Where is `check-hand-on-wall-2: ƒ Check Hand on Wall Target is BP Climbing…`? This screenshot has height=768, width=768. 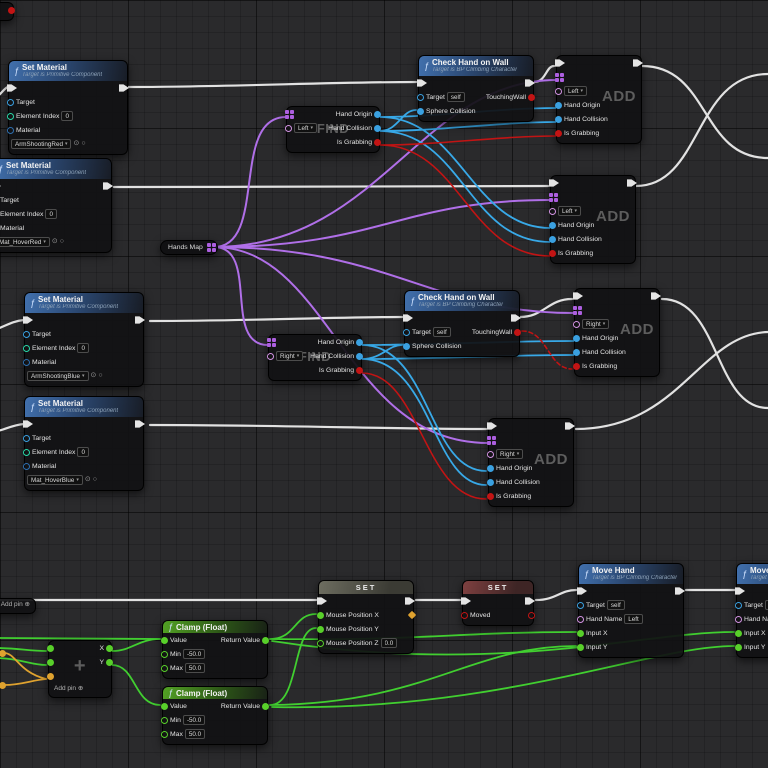
check-hand-on-wall-2: ƒ Check Hand on Wall Target is BP Climbing… is located at coordinates (462, 323).